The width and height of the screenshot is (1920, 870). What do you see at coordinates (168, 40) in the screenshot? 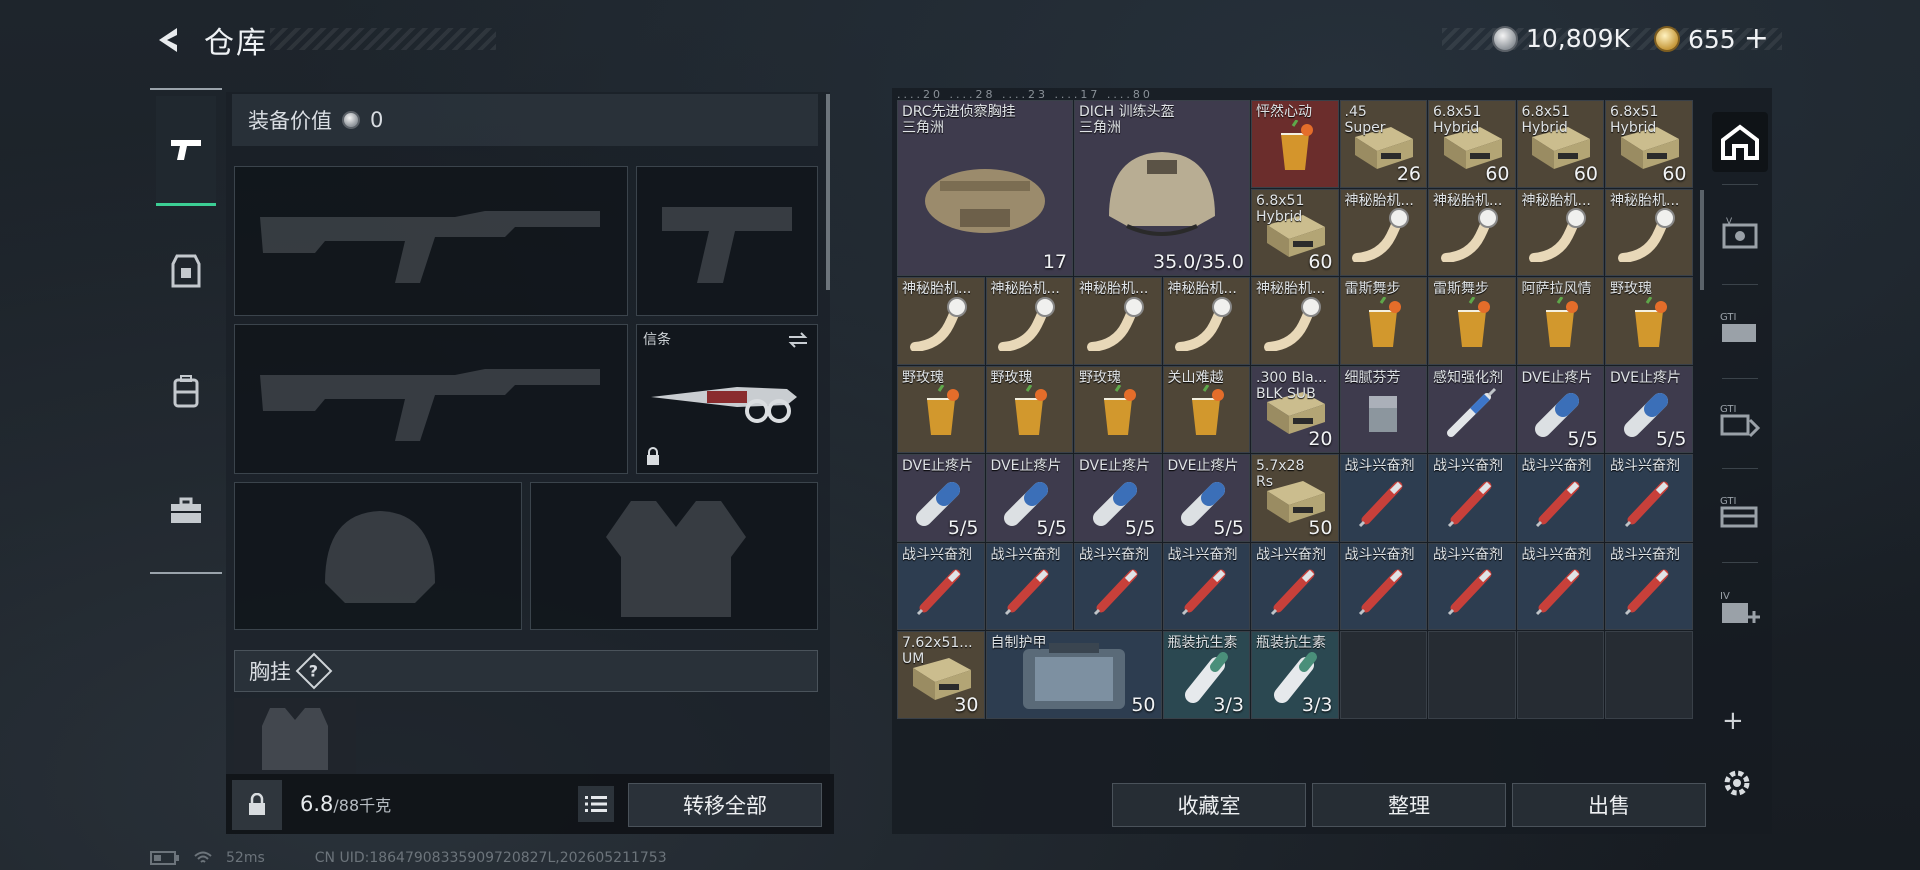
I see `back-button` at bounding box center [168, 40].